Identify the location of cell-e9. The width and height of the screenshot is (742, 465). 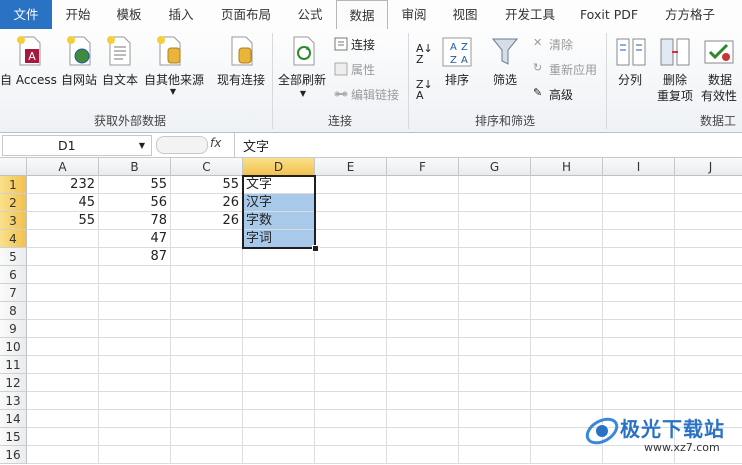
(351, 329).